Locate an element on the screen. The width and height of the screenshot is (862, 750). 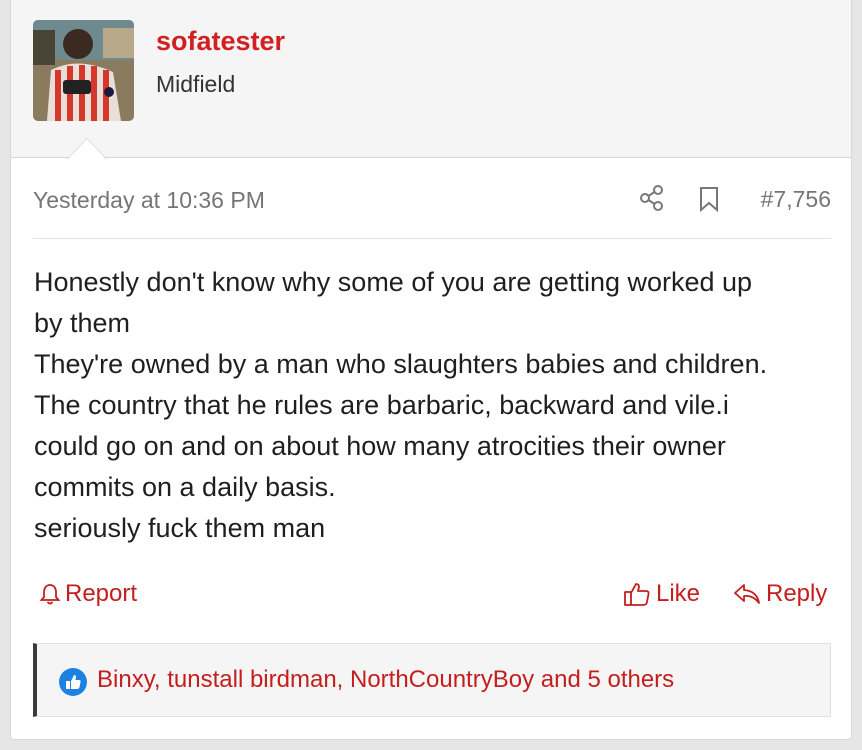
like-label: Like is located at coordinates (678, 593).